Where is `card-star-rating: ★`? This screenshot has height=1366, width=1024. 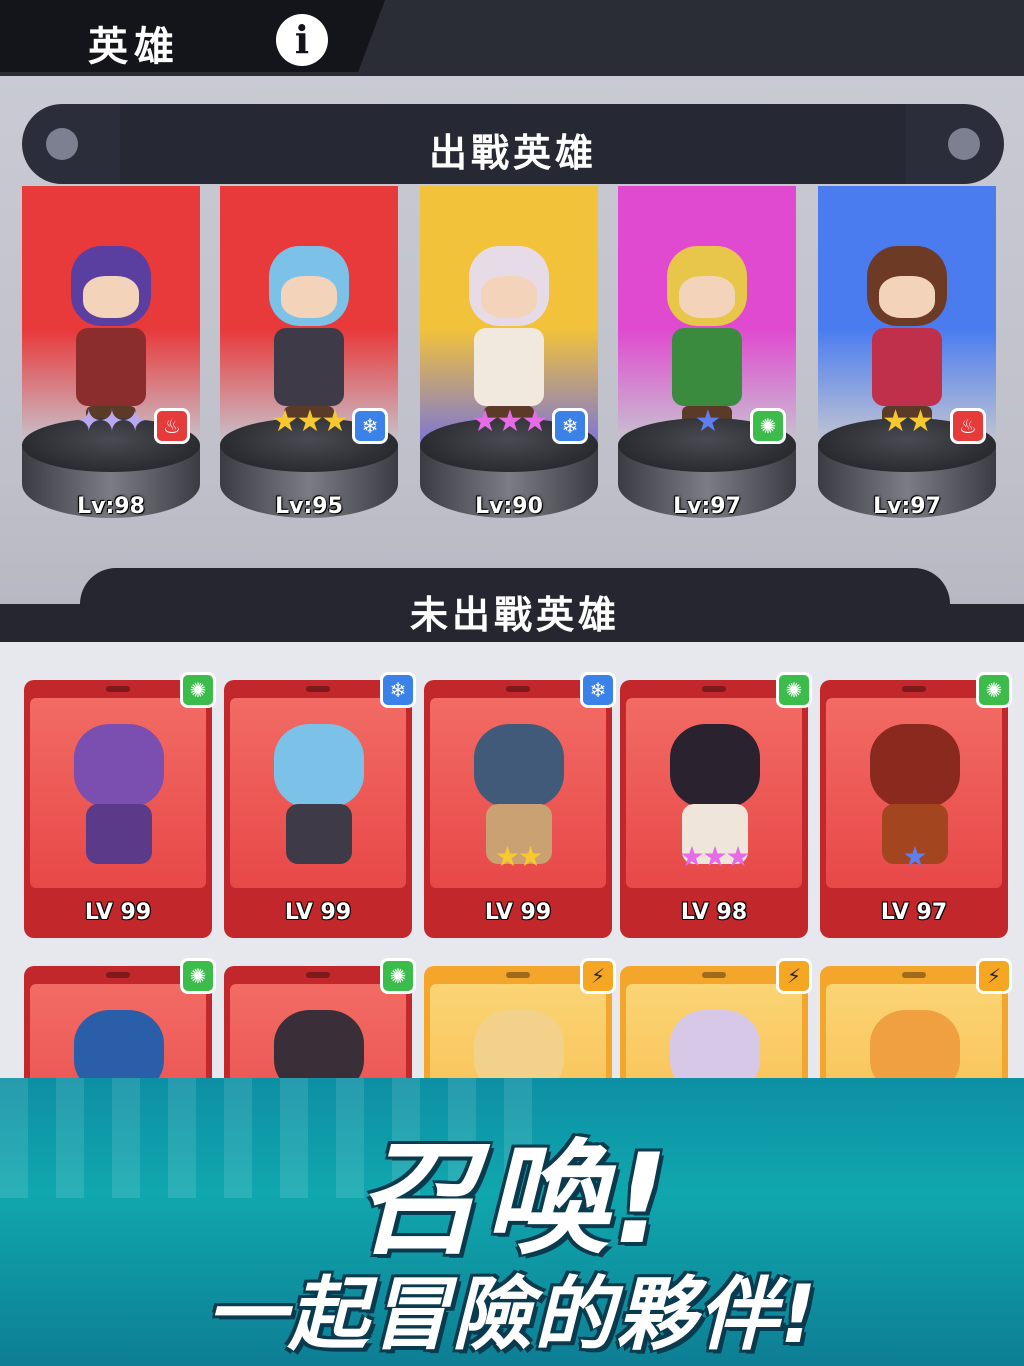
card-star-rating: ★ is located at coordinates (914, 856).